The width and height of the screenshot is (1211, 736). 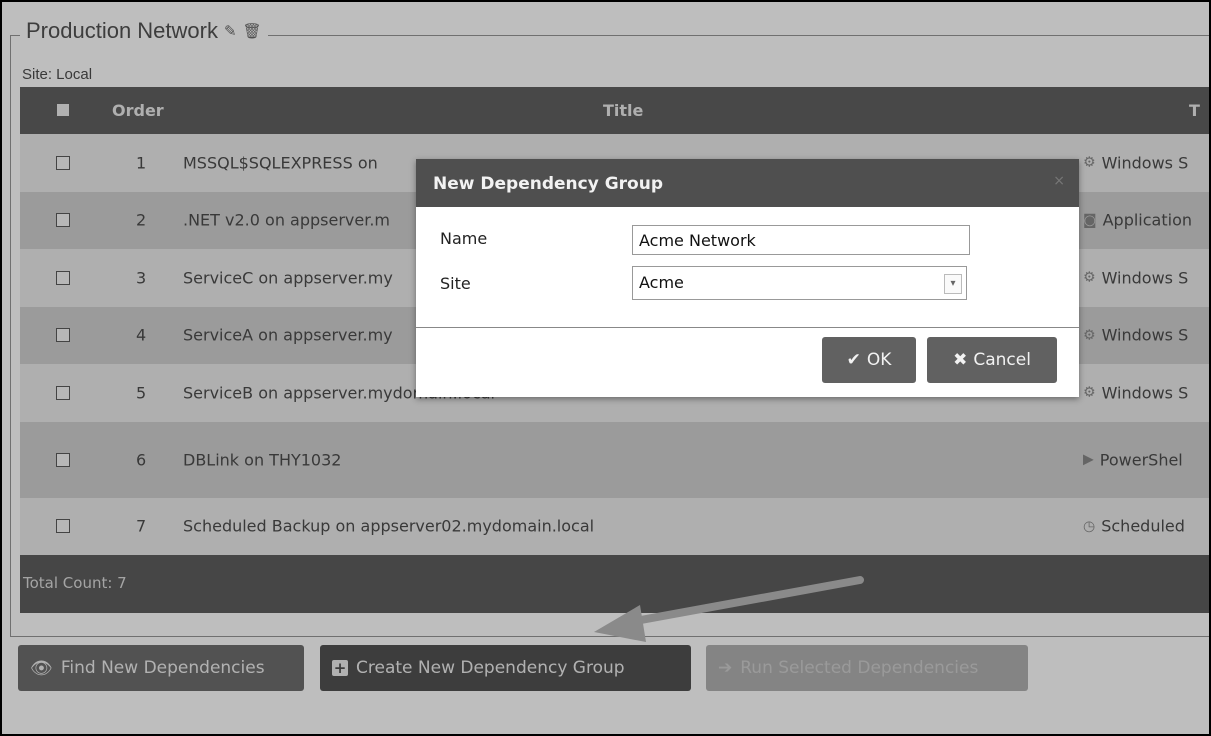 What do you see at coordinates (799, 283) in the screenshot?
I see `site-select: Acme ▾` at bounding box center [799, 283].